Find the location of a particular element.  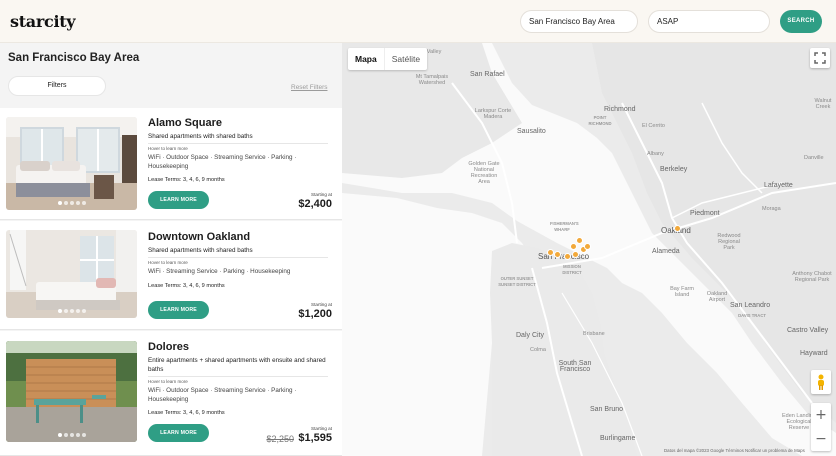

map-label-san-bruno: San Bruno is located at coordinates (607, 409).